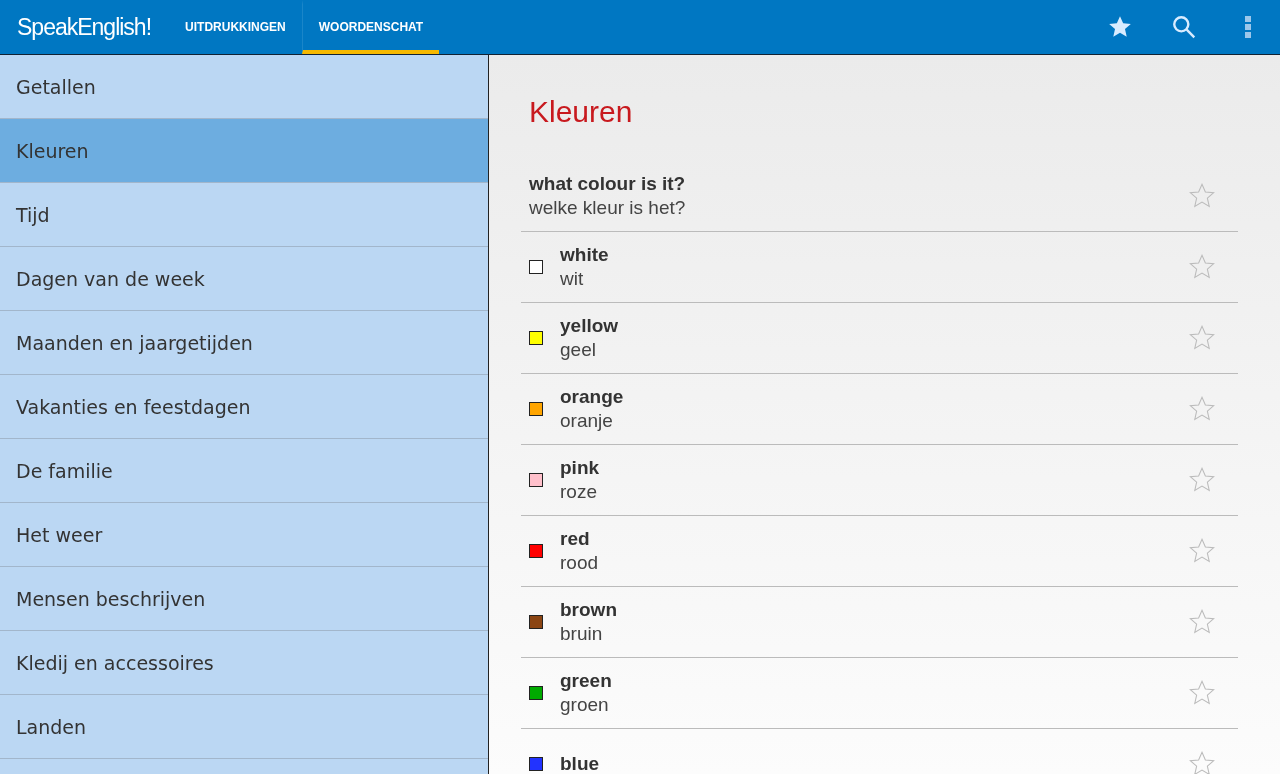 This screenshot has height=774, width=1280. Describe the element at coordinates (585, 705) in the screenshot. I see `dutch-text: groen` at that location.